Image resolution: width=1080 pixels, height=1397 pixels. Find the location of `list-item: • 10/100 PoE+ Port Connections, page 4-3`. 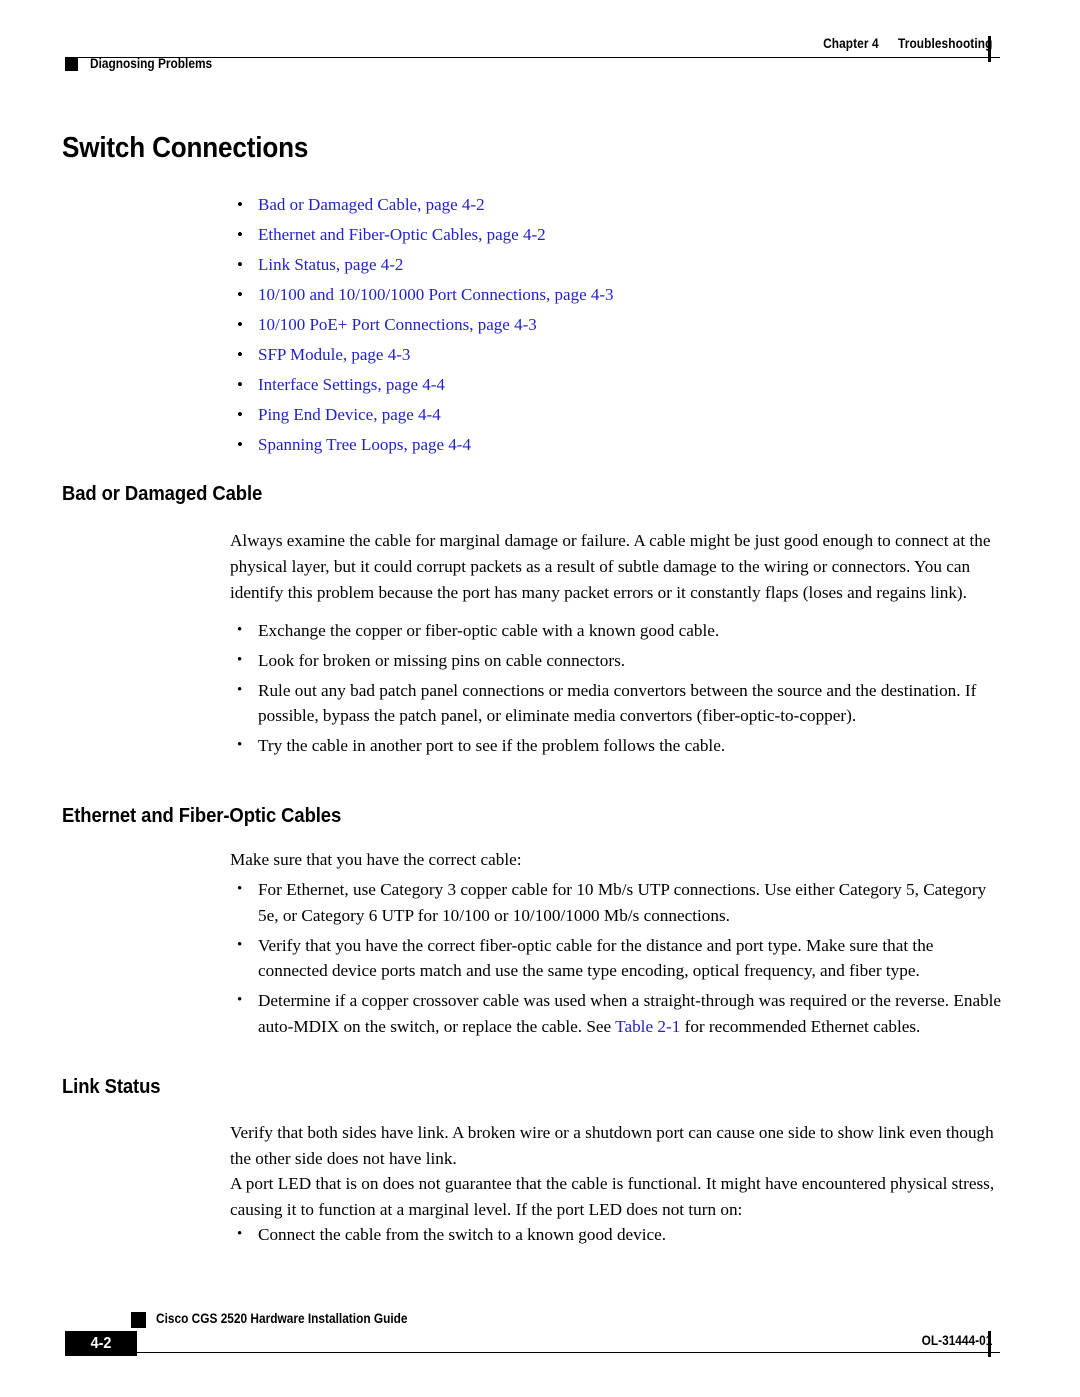

list-item: • 10/100 PoE+ Port Connections, page 4-3 is located at coordinates (617, 325).